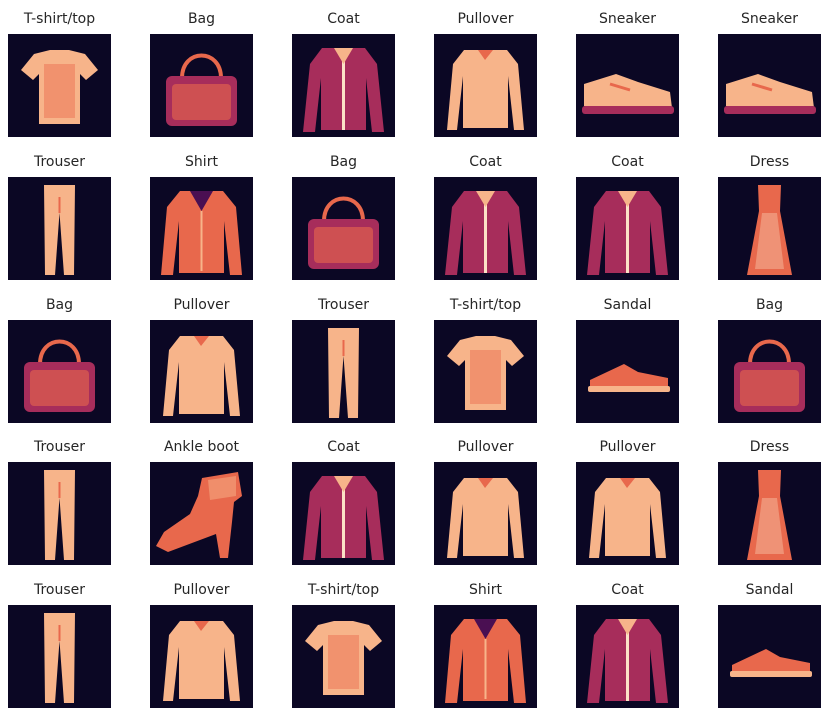 The height and width of the screenshot is (724, 834). I want to click on ankle-boot-icon, so click(199, 515).